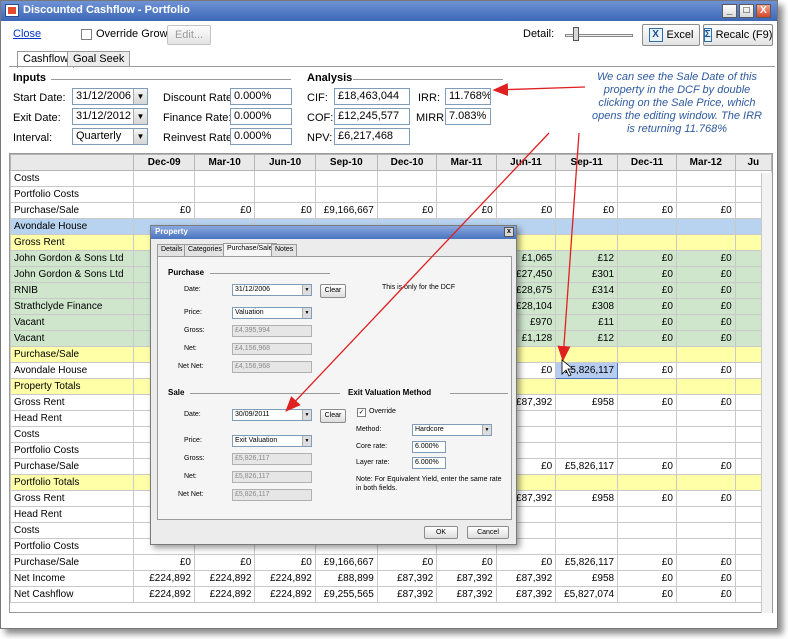 The image size is (788, 639). I want to click on table-cell: £958, so click(587, 402).